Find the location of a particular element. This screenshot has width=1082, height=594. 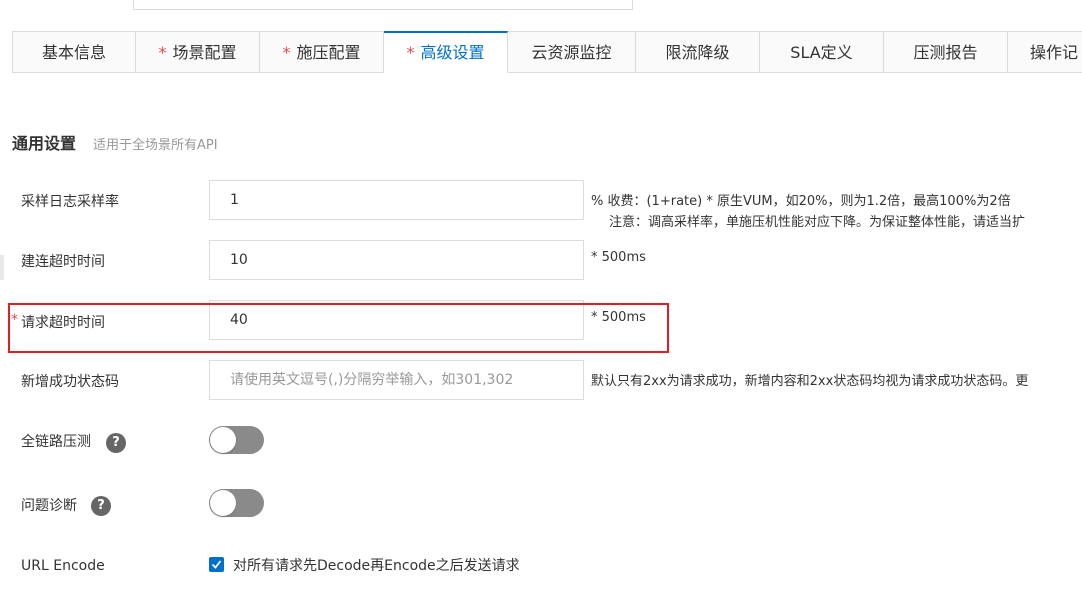

request-timeout-label: * 请求超时时间 is located at coordinates (58, 322).